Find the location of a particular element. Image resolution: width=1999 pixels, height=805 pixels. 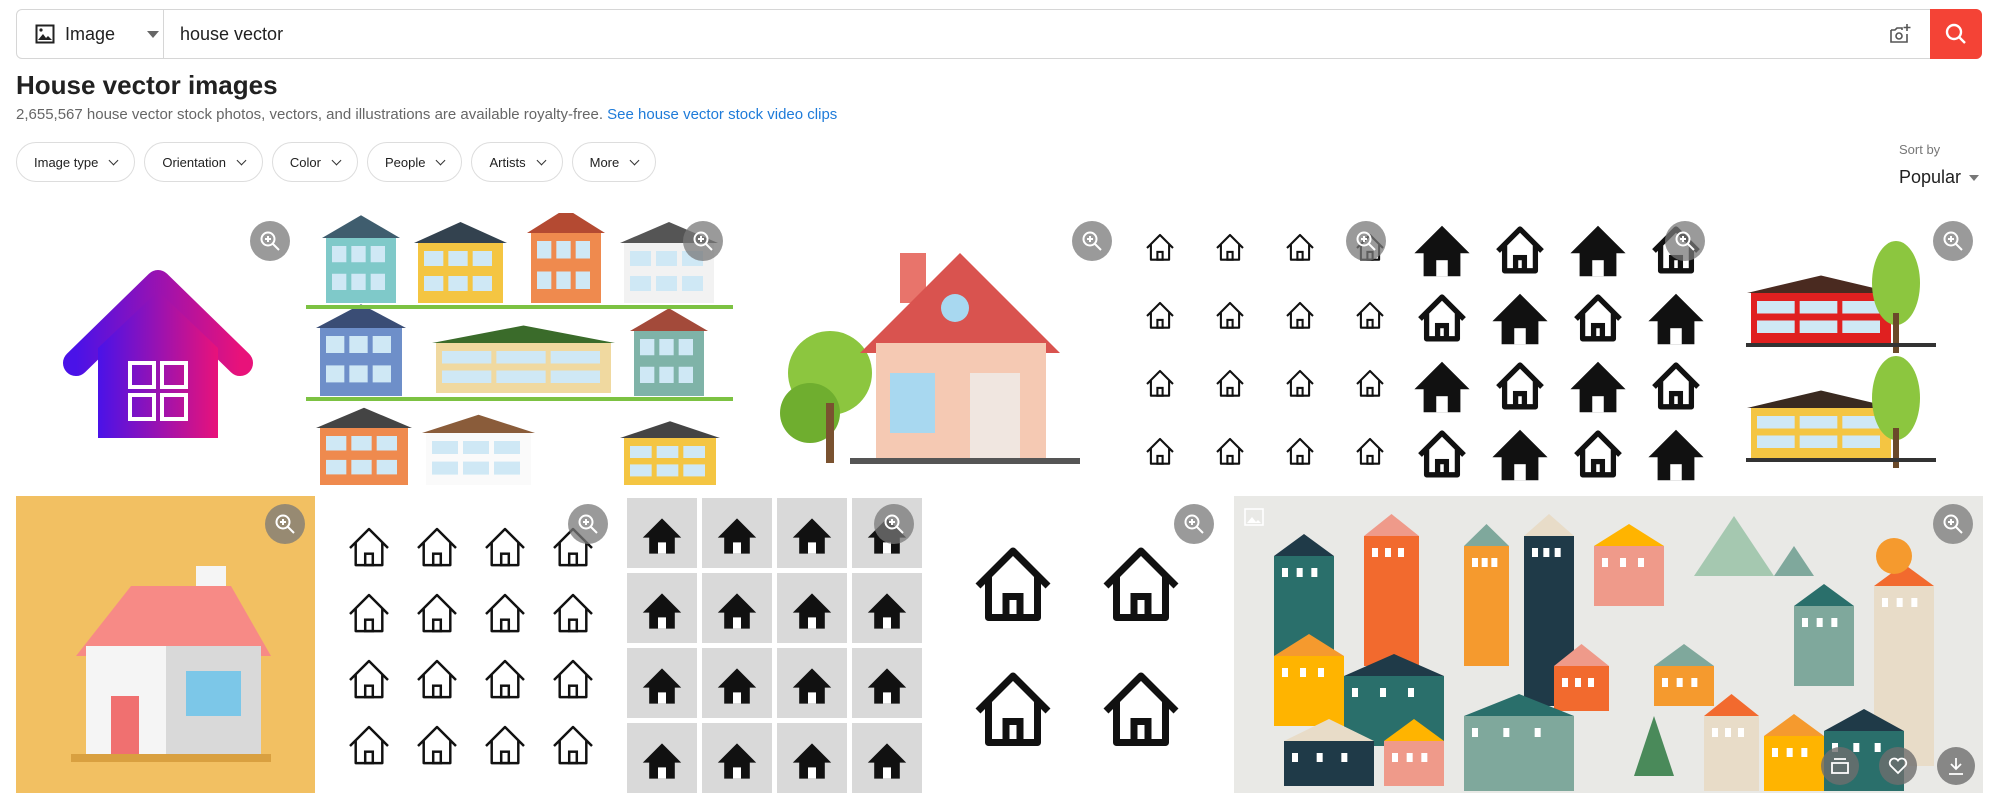

filter-artists: Artists is located at coordinates (517, 162).